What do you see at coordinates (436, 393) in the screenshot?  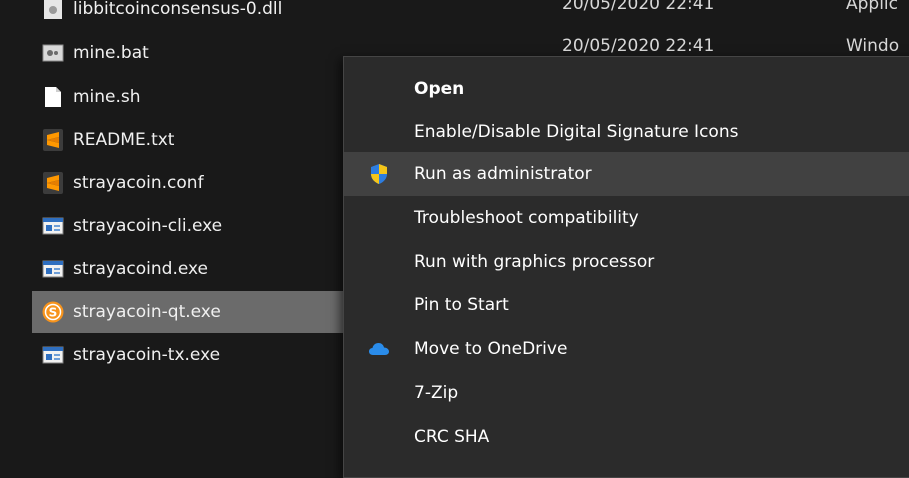 I see `menu-item-label: 7-Zip` at bounding box center [436, 393].